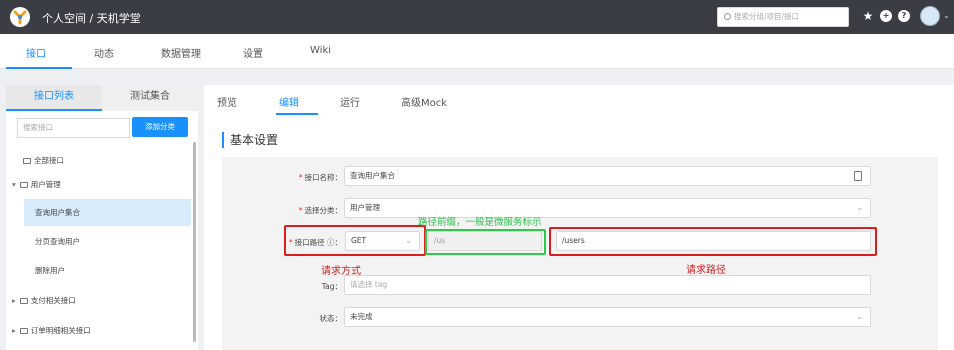  What do you see at coordinates (227, 101) in the screenshot?
I see `tab-preview: 预览` at bounding box center [227, 101].